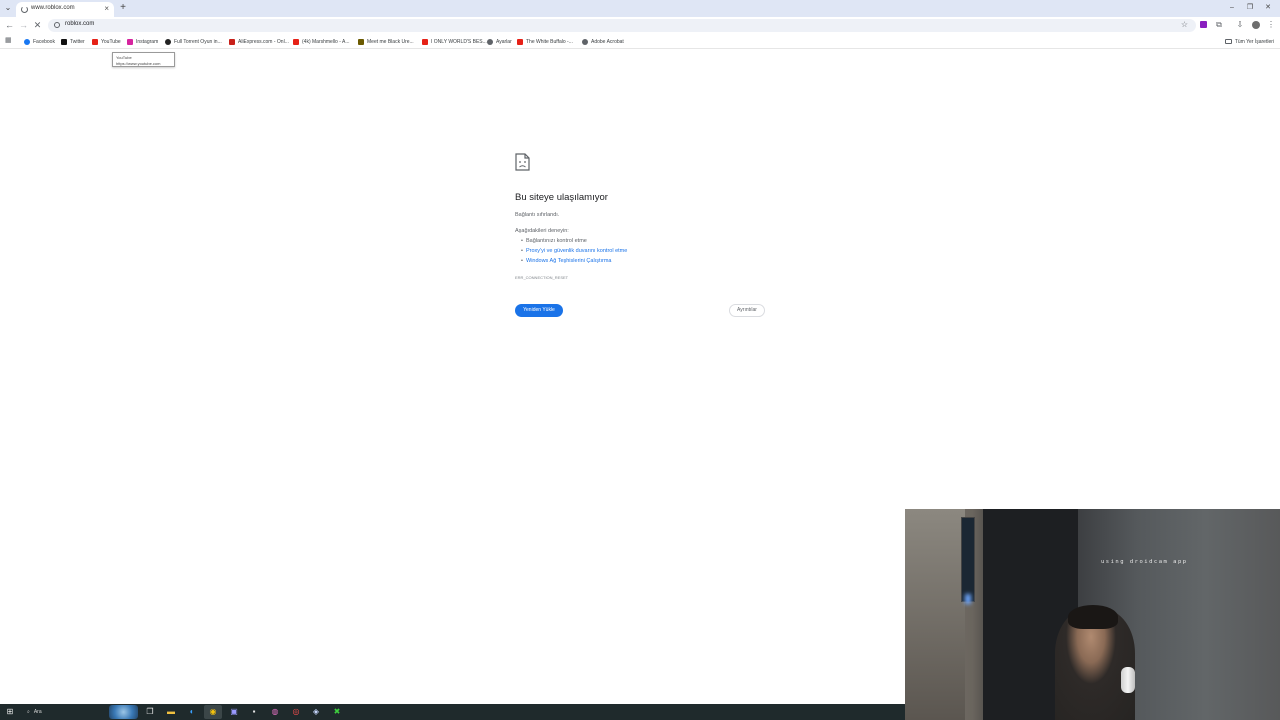  I want to click on bookmark-facebook: Facebook, so click(39, 41).